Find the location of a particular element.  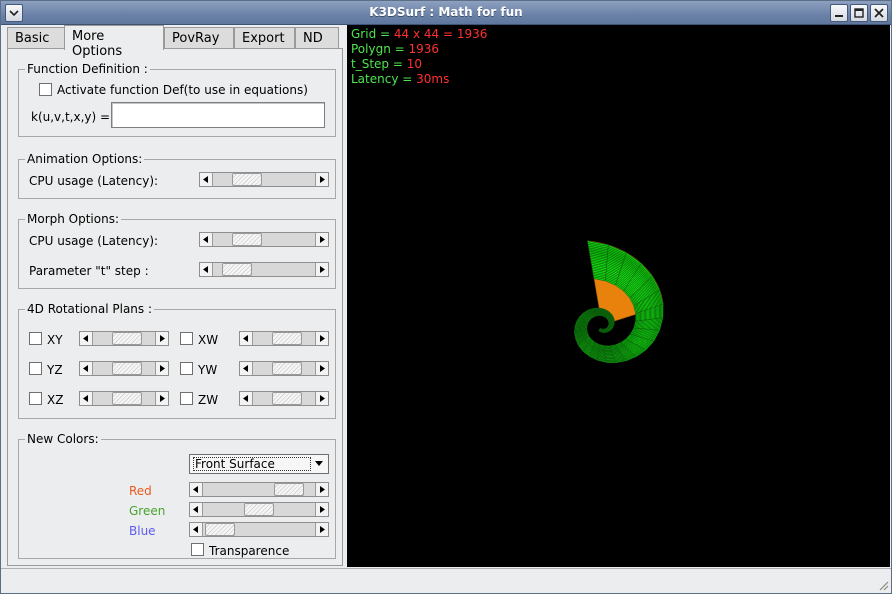

plane-zw-slider is located at coordinates (284, 398).